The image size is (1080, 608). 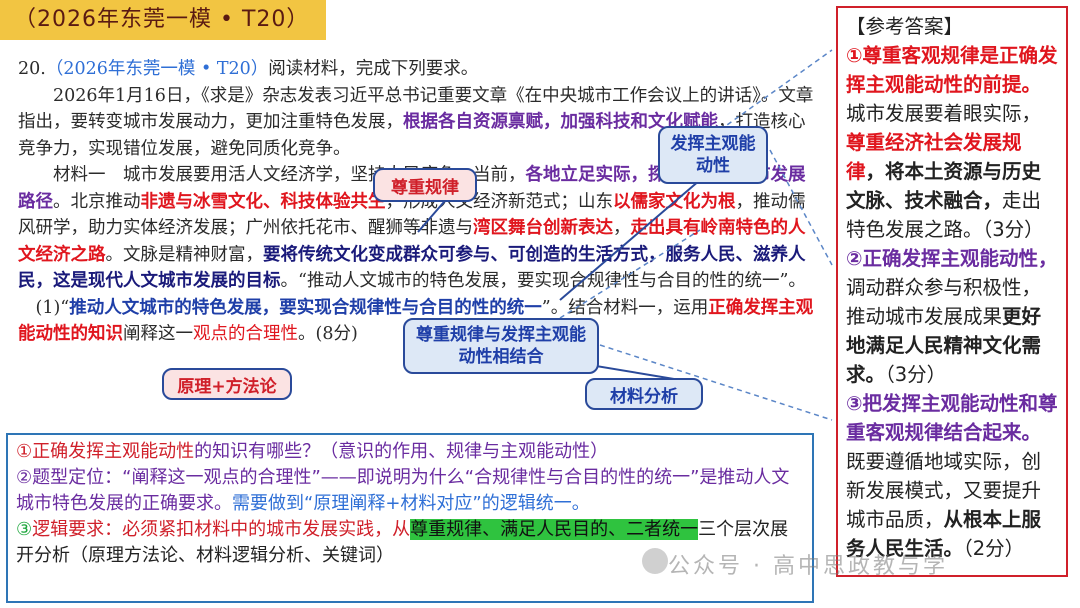 What do you see at coordinates (52, 307) in the screenshot?
I see `subq-text: (1)“` at bounding box center [52, 307].